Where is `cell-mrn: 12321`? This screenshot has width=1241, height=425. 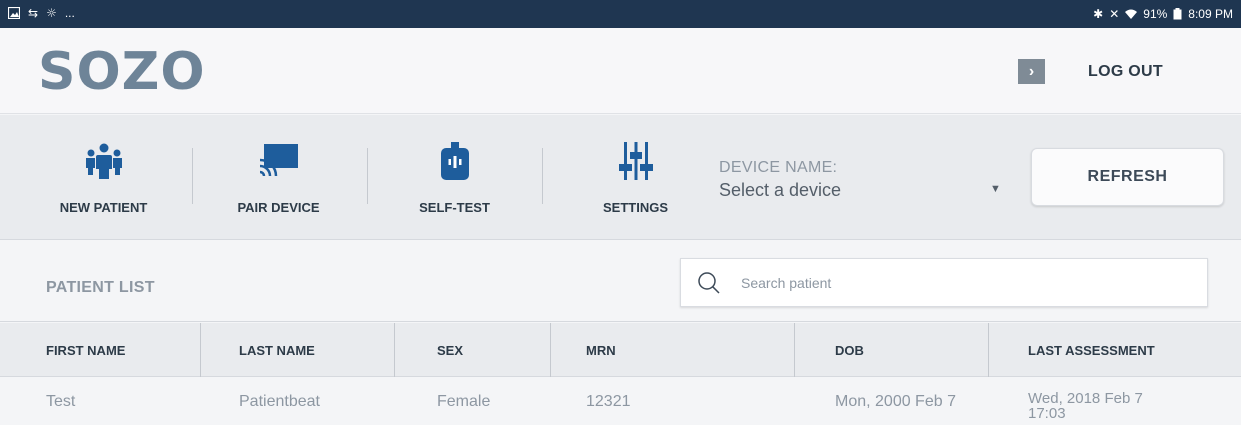
cell-mrn: 12321 is located at coordinates (608, 401).